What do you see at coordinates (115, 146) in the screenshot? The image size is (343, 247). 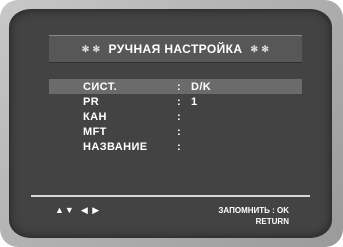 I see `menu-row-label: НАЗВАНИЕ` at bounding box center [115, 146].